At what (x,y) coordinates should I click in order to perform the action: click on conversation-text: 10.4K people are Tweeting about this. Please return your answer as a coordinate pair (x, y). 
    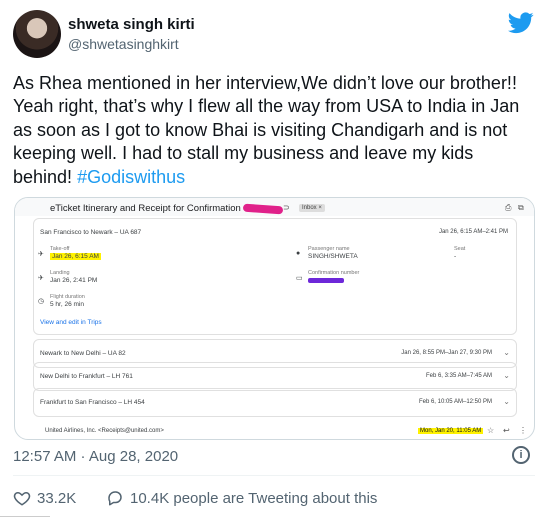
    Looking at the image, I should click on (254, 498).